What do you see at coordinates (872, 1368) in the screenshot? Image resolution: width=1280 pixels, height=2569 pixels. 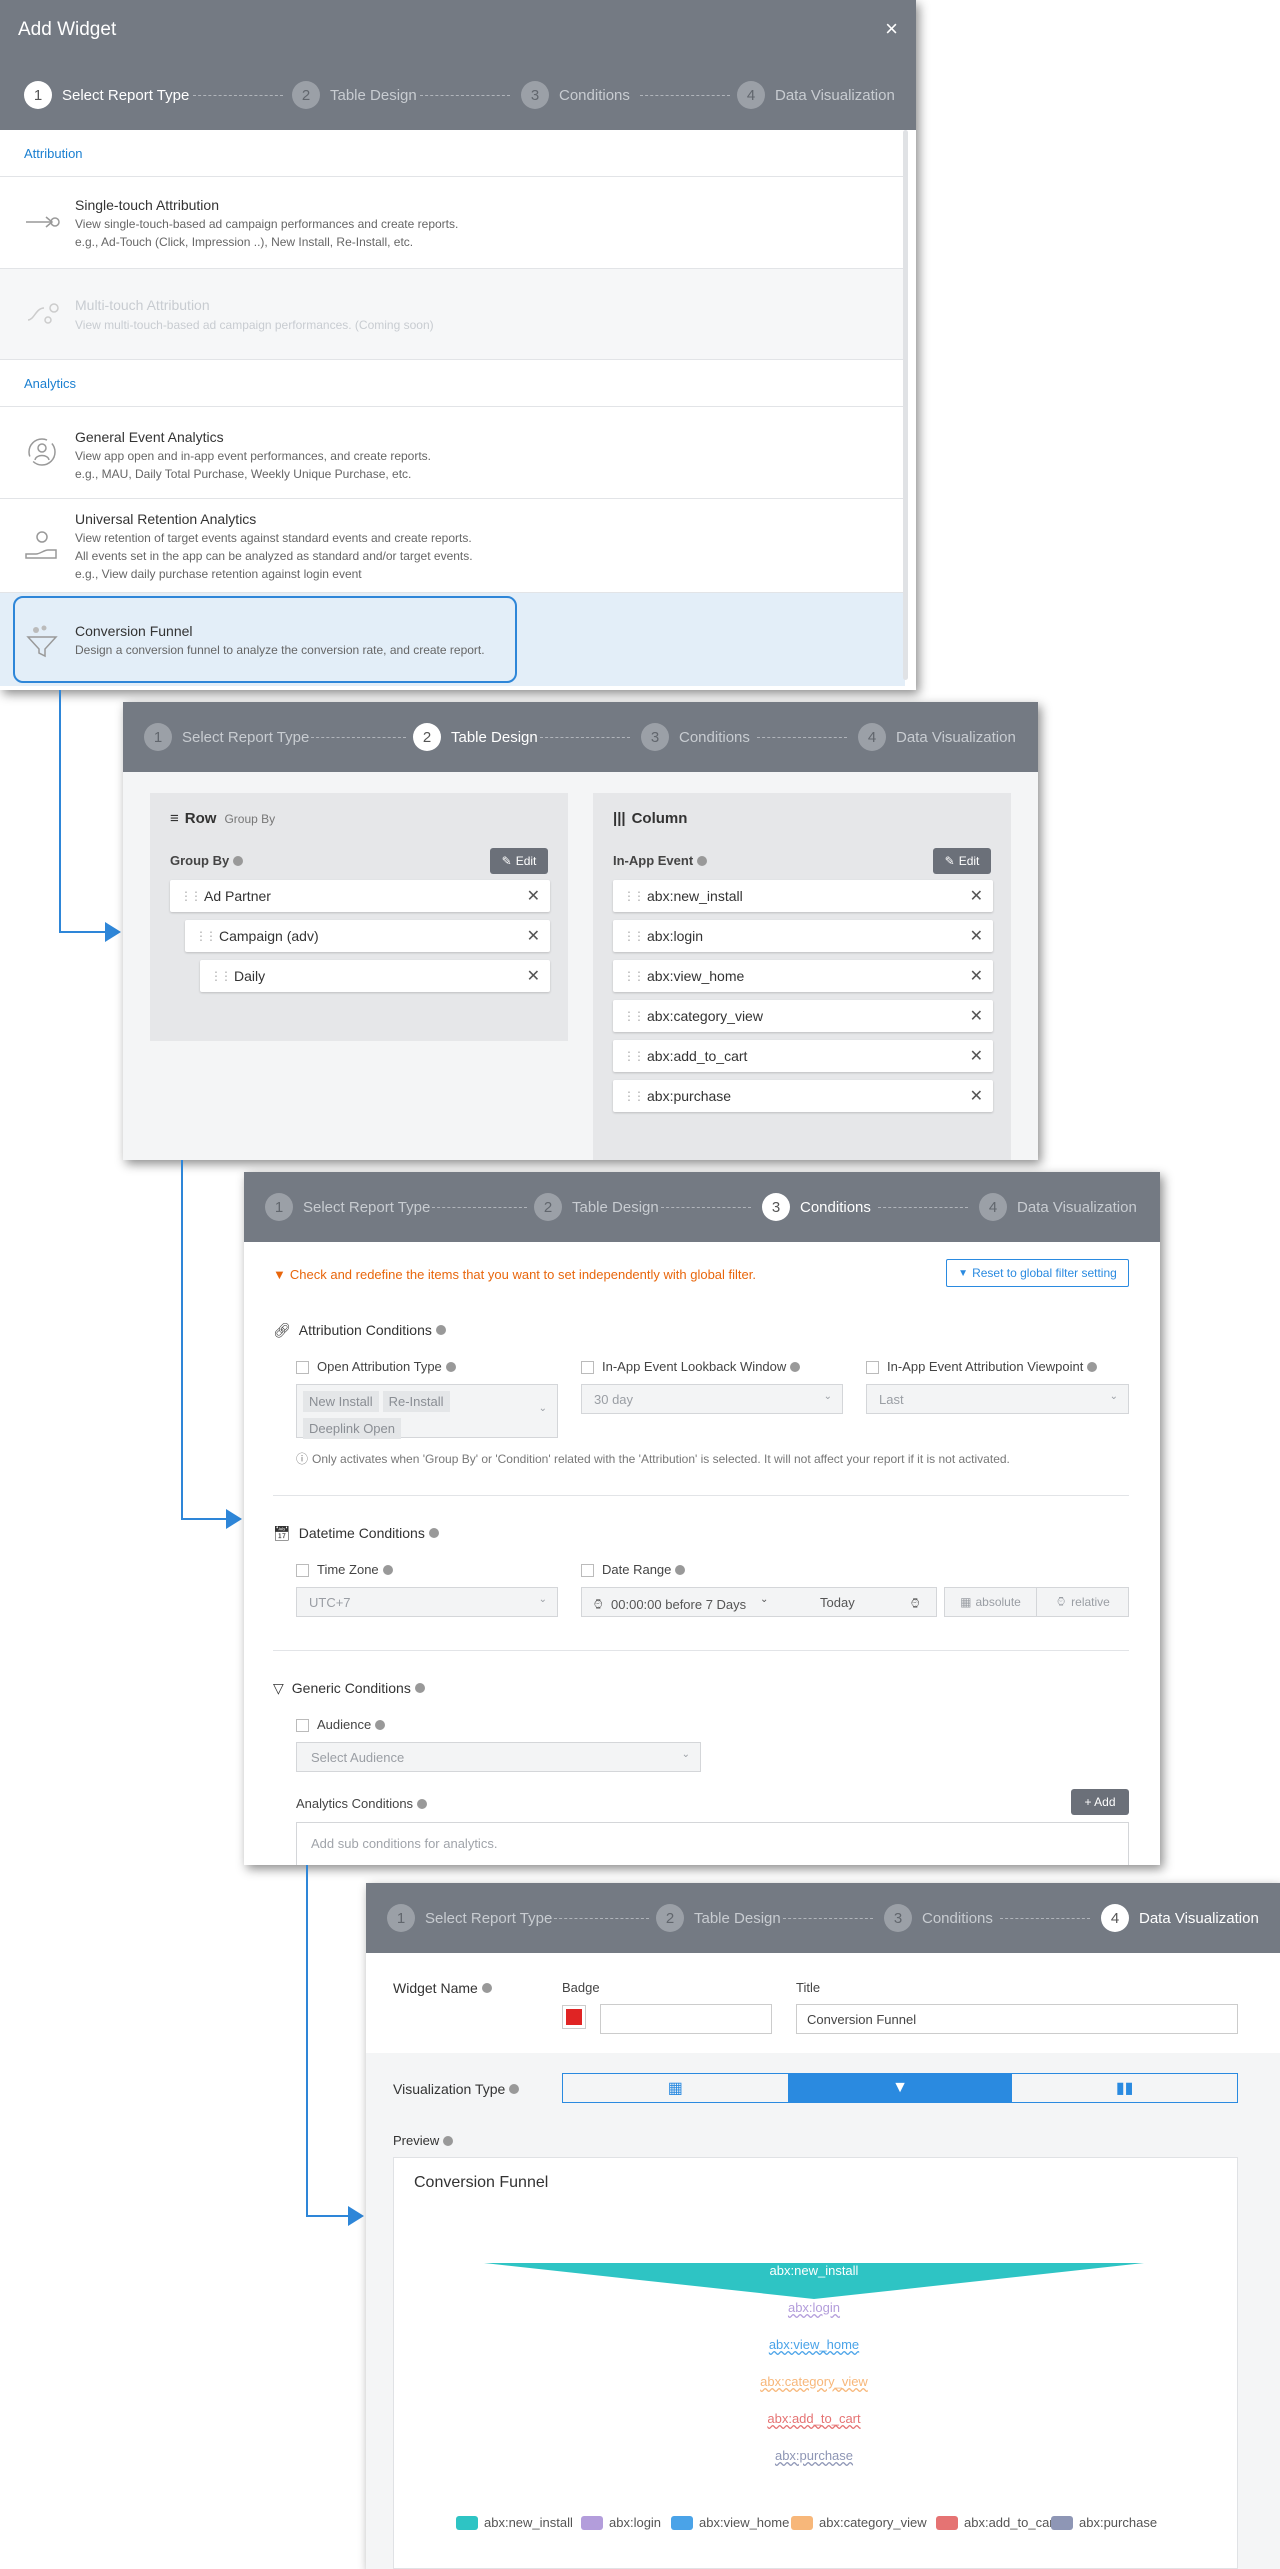 I see `viewpoint-checkbox` at bounding box center [872, 1368].